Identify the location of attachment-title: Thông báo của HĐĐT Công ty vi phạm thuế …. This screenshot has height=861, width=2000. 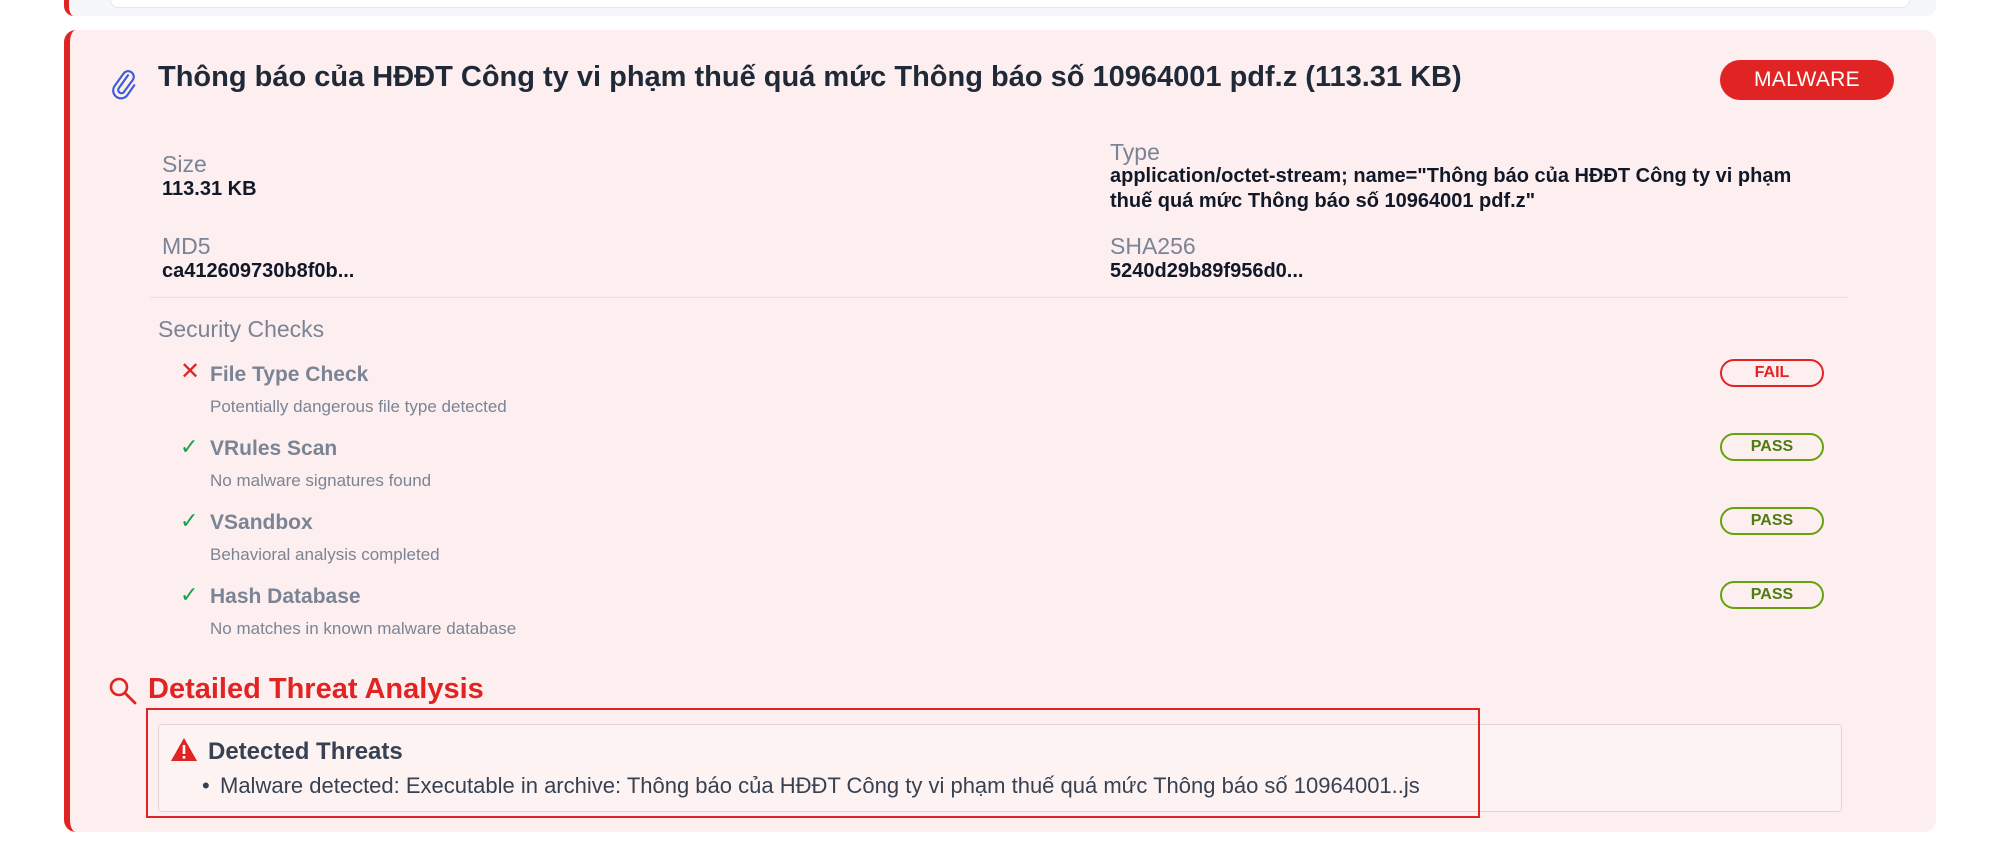
(810, 77).